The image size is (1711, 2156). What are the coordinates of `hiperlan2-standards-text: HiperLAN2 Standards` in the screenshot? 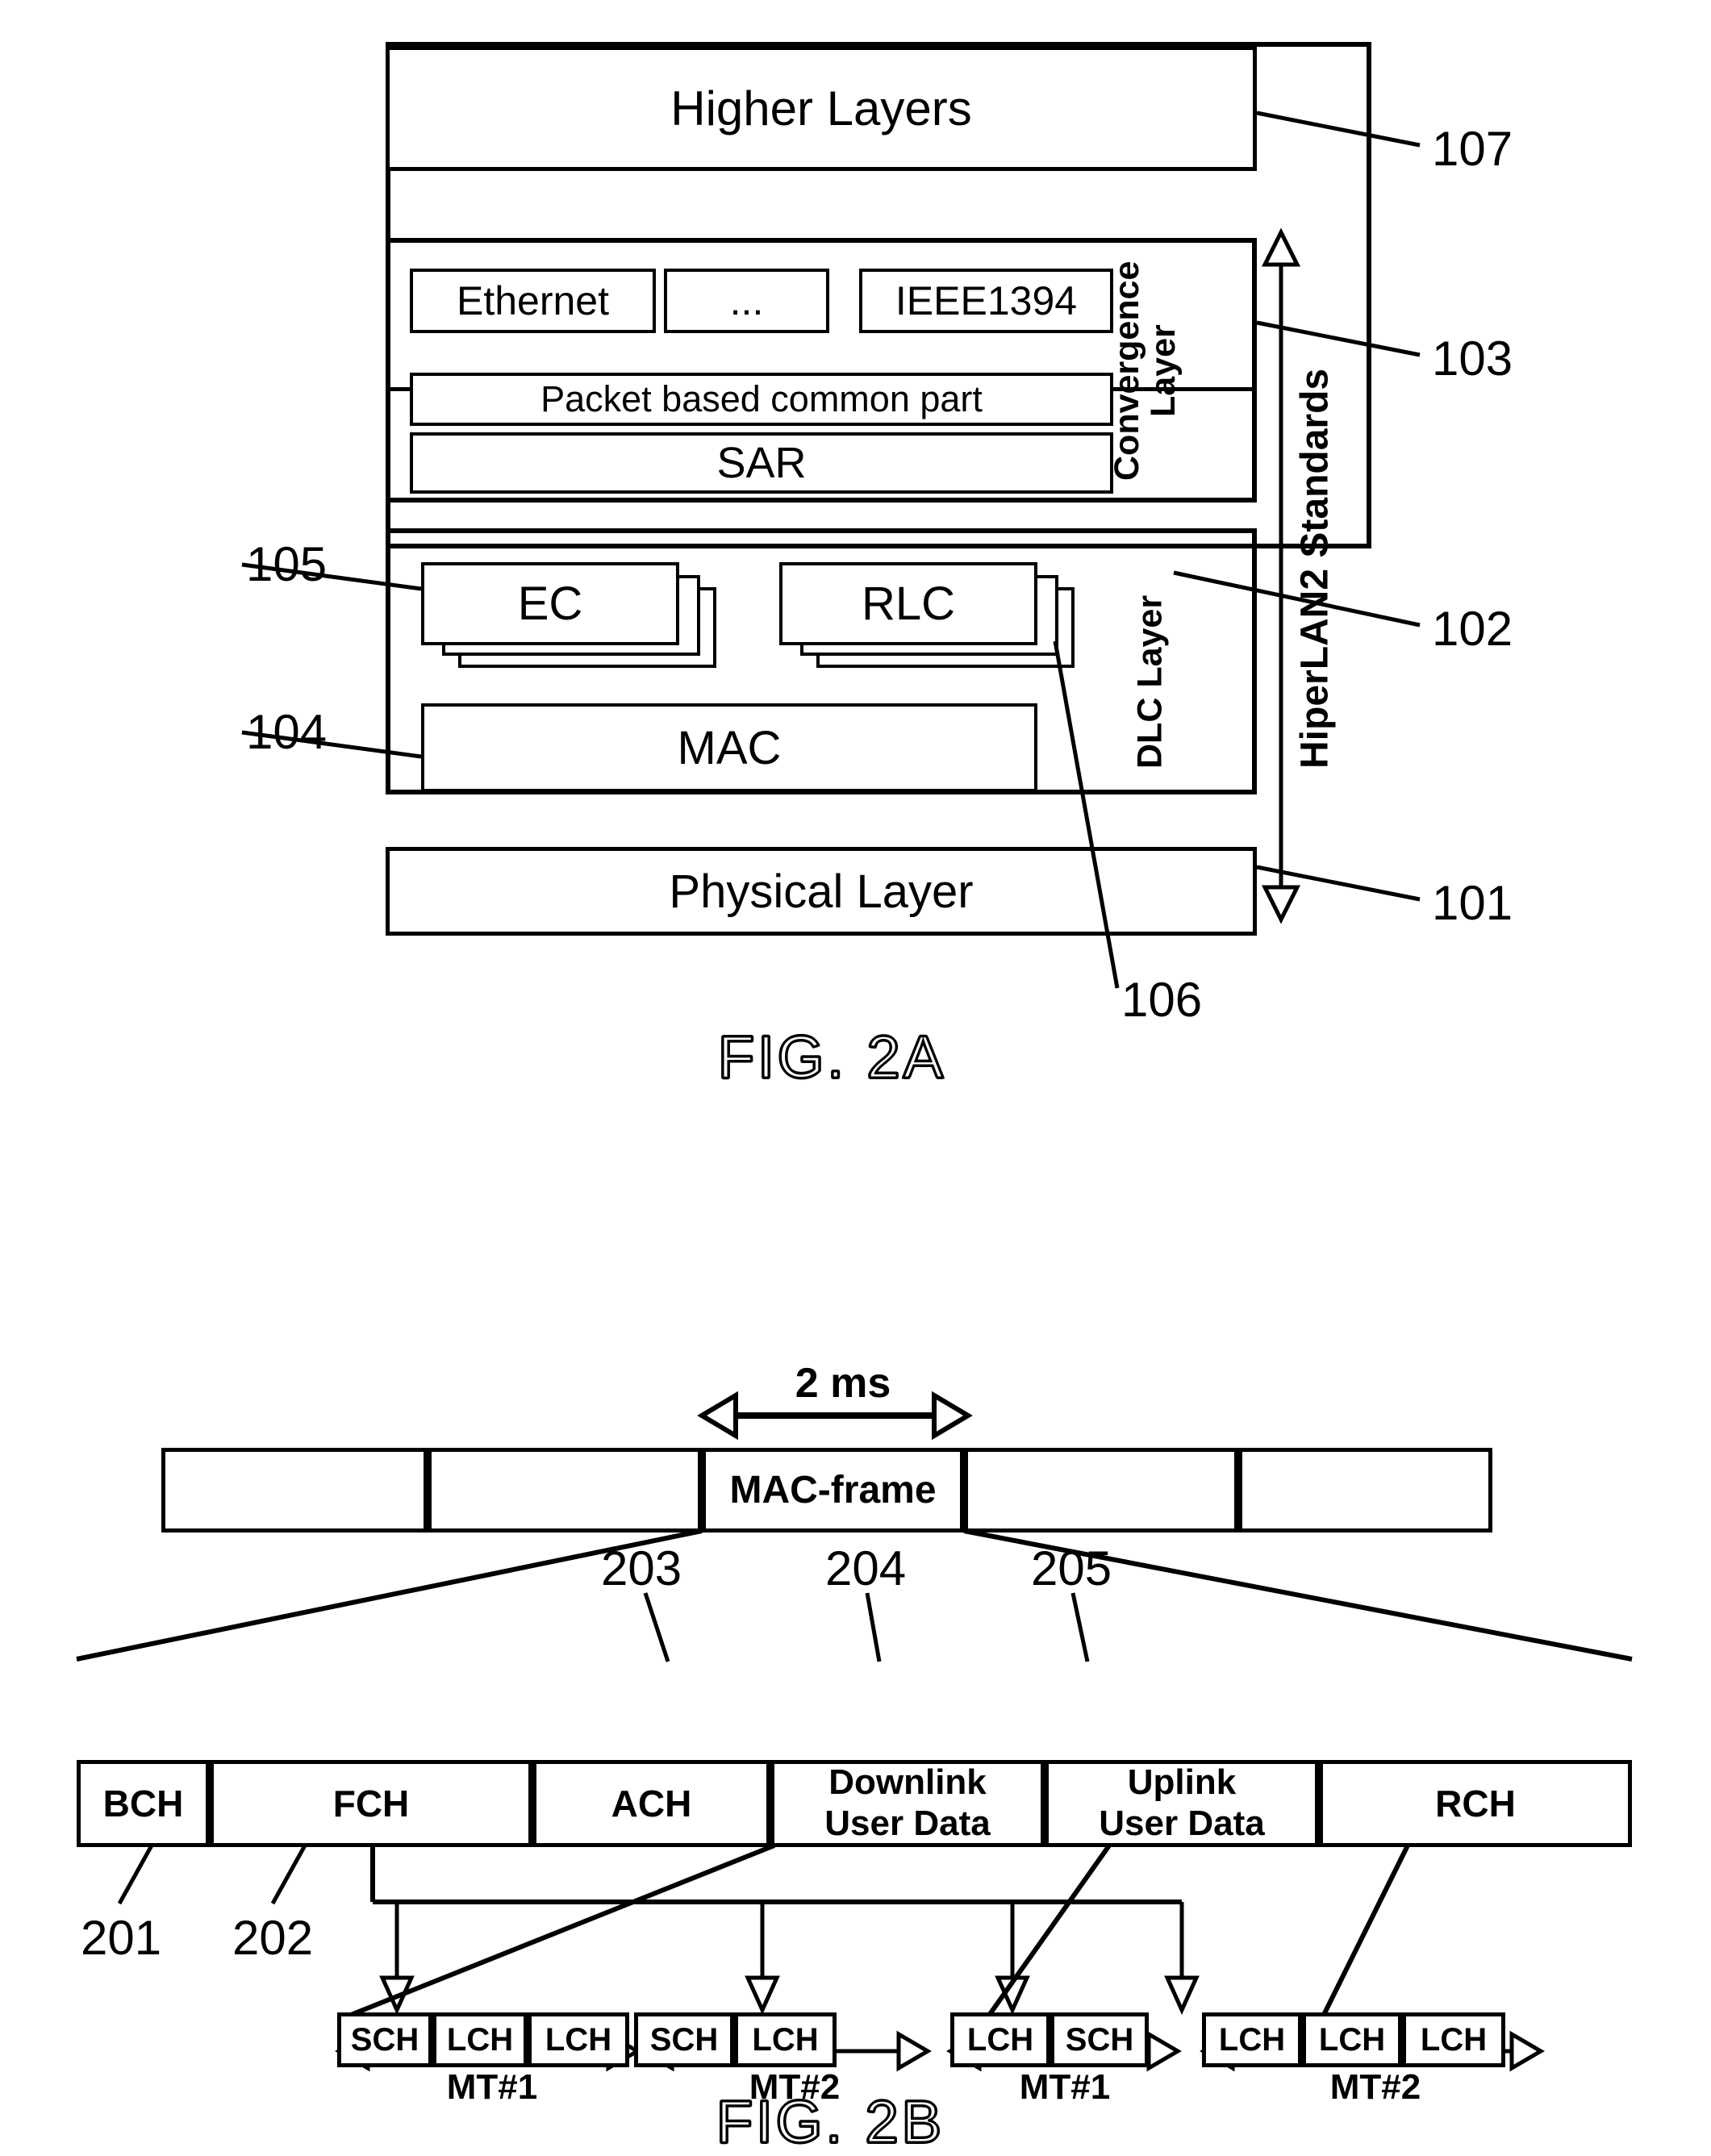 It's located at (1315, 568).